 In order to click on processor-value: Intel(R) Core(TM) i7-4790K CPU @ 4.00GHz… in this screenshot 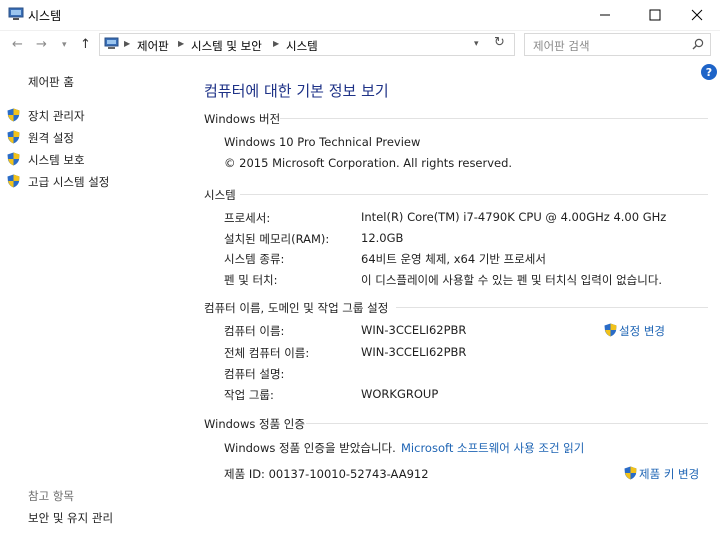, I will do `click(514, 217)`.